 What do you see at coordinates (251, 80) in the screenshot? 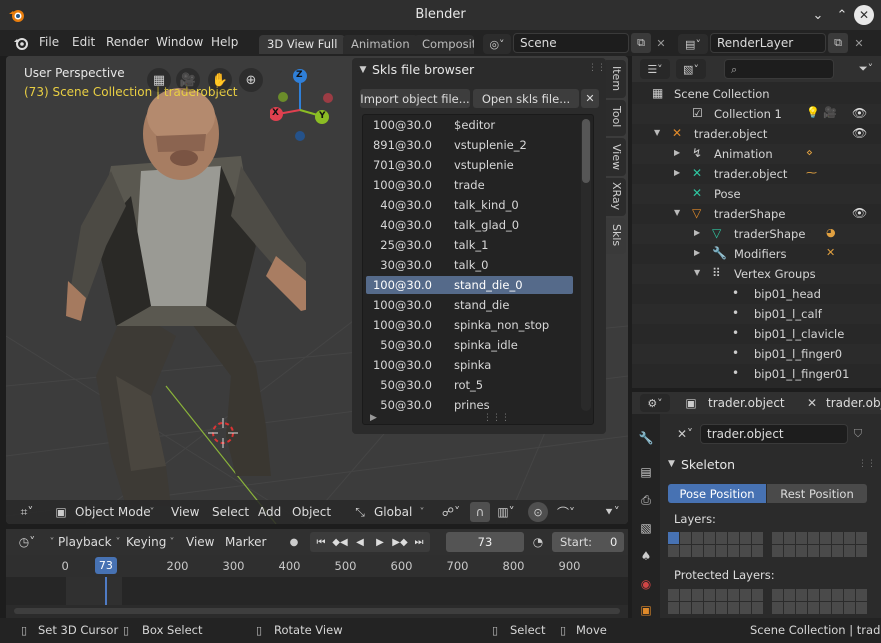
I see `zoom-icon: ⊕` at bounding box center [251, 80].